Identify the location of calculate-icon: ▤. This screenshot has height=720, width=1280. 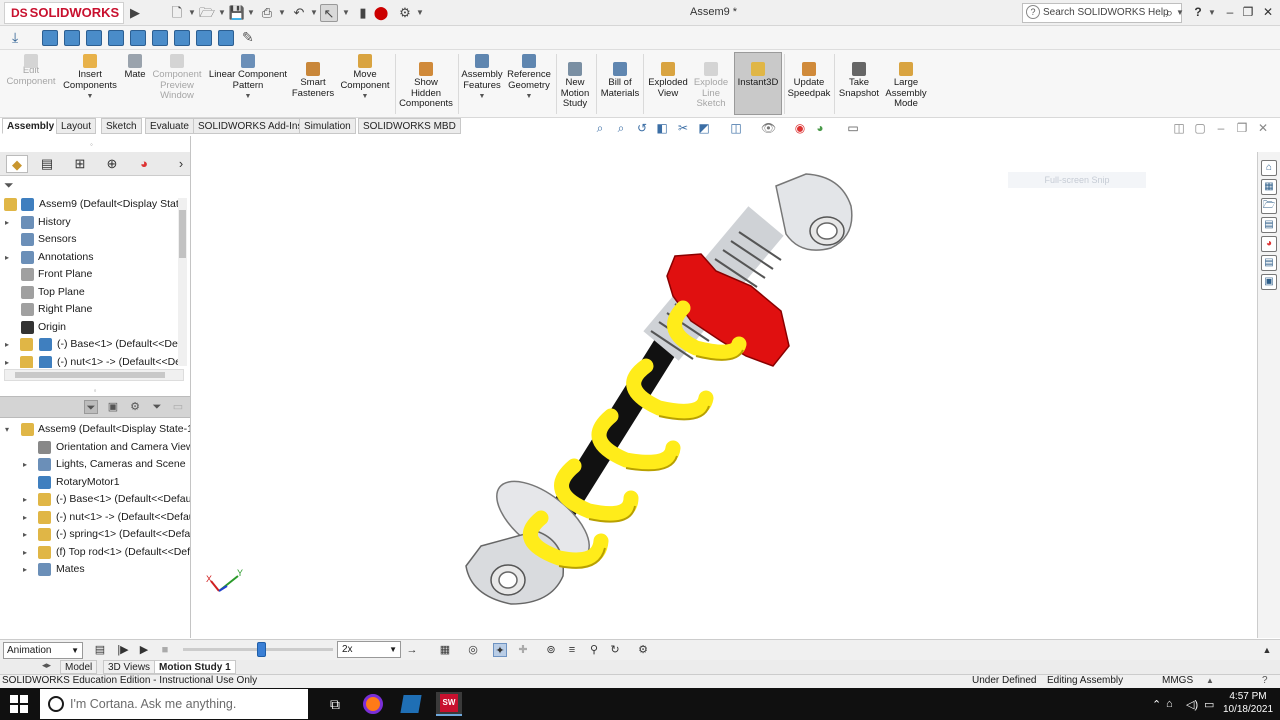
(100, 650).